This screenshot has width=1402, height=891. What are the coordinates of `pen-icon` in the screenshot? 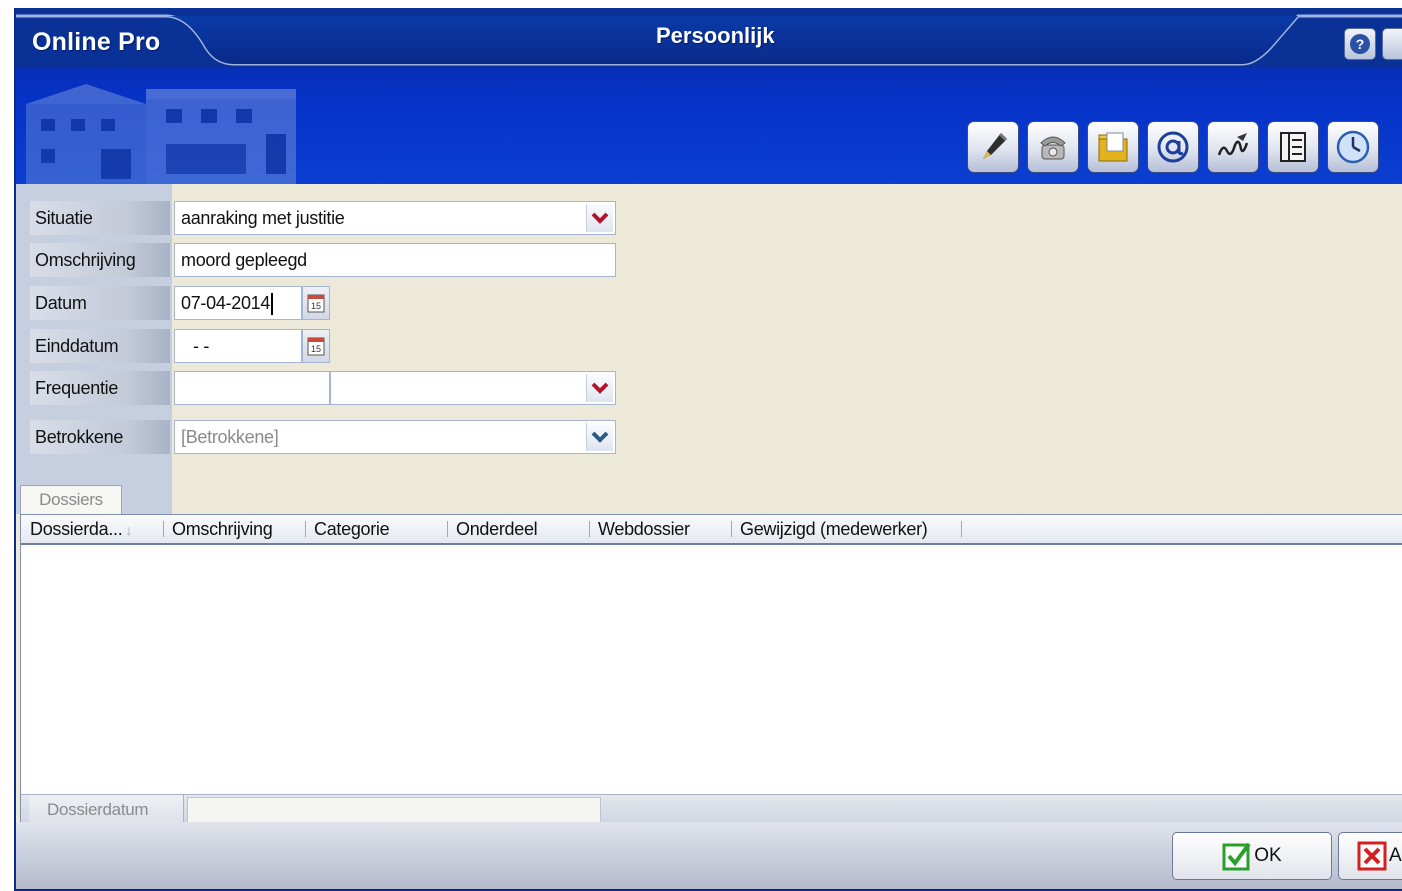 It's located at (995, 146).